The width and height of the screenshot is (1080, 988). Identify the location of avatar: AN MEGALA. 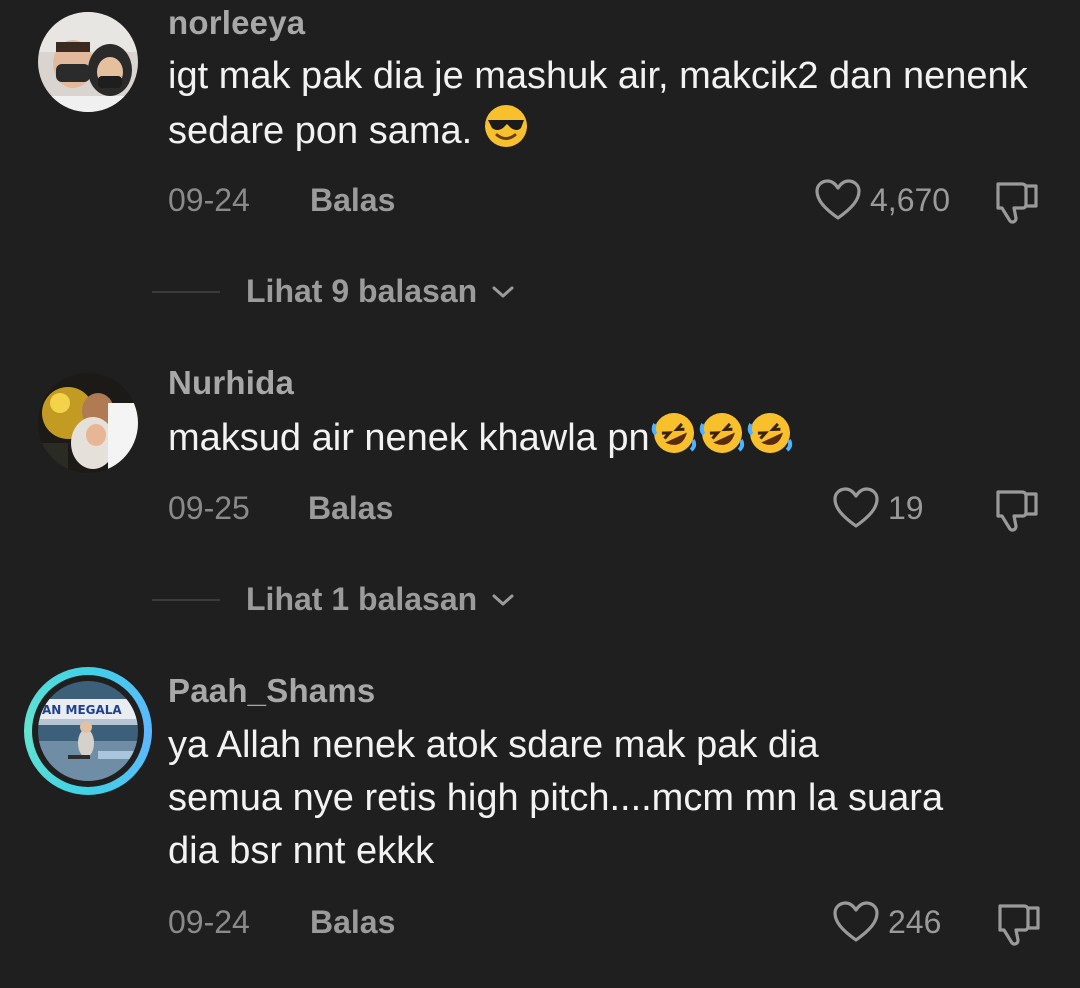
(88, 731).